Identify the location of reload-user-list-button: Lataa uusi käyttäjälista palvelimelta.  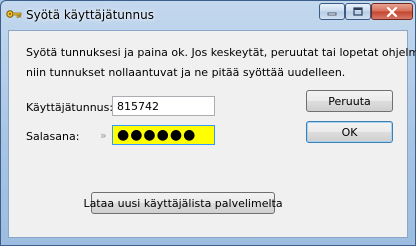
(183, 203).